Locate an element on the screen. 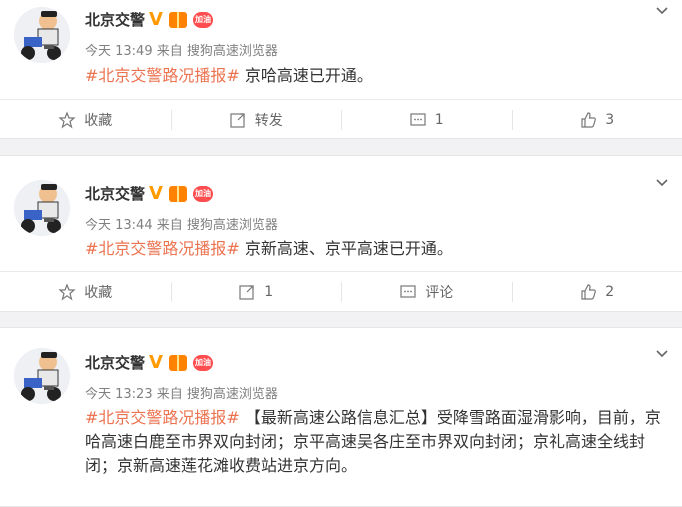 This screenshot has height=507, width=682. comment-label: 评论 is located at coordinates (439, 292).